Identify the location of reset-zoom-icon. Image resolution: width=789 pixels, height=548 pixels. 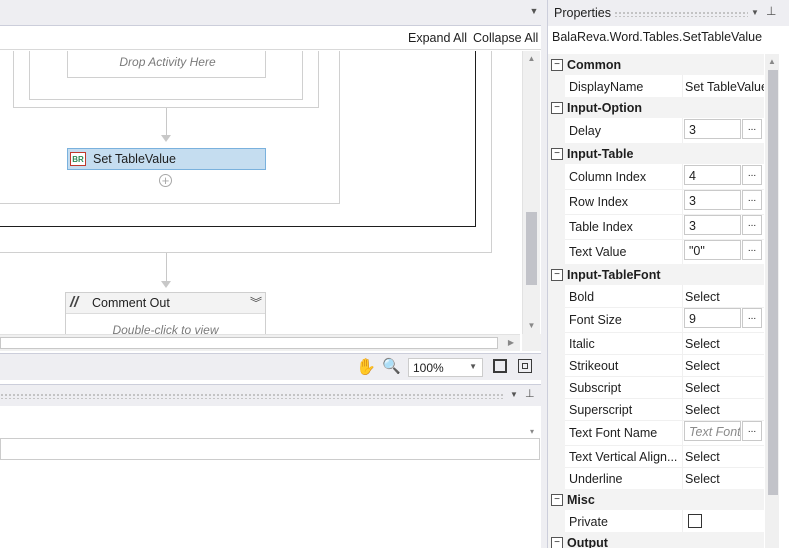
(525, 366).